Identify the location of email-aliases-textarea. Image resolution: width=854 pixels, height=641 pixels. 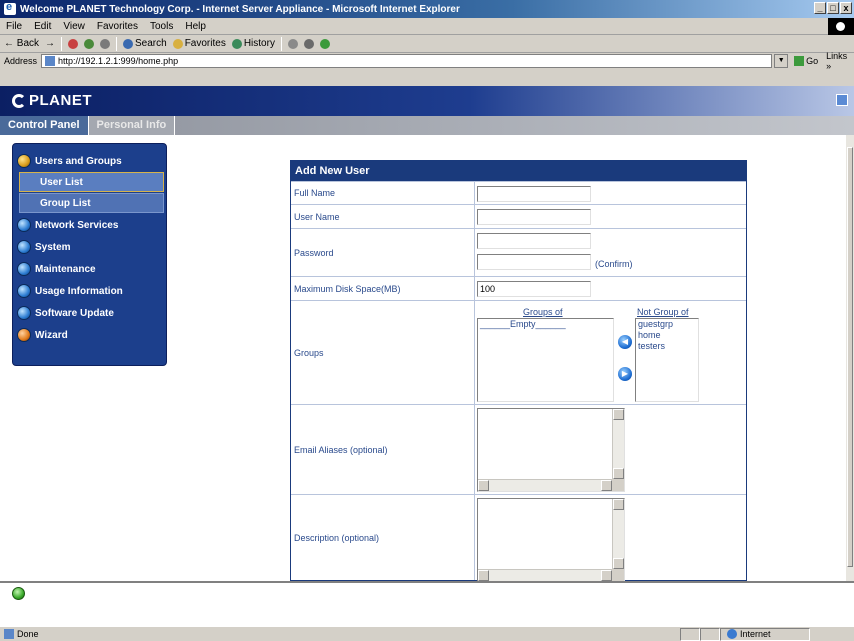
(551, 450).